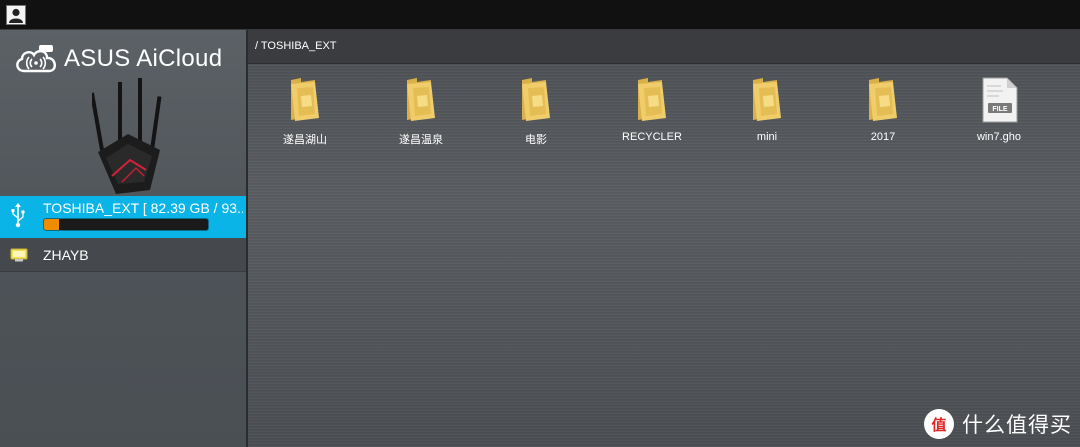 The image size is (1080, 447). What do you see at coordinates (767, 137) in the screenshot?
I see `file-label: mini` at bounding box center [767, 137].